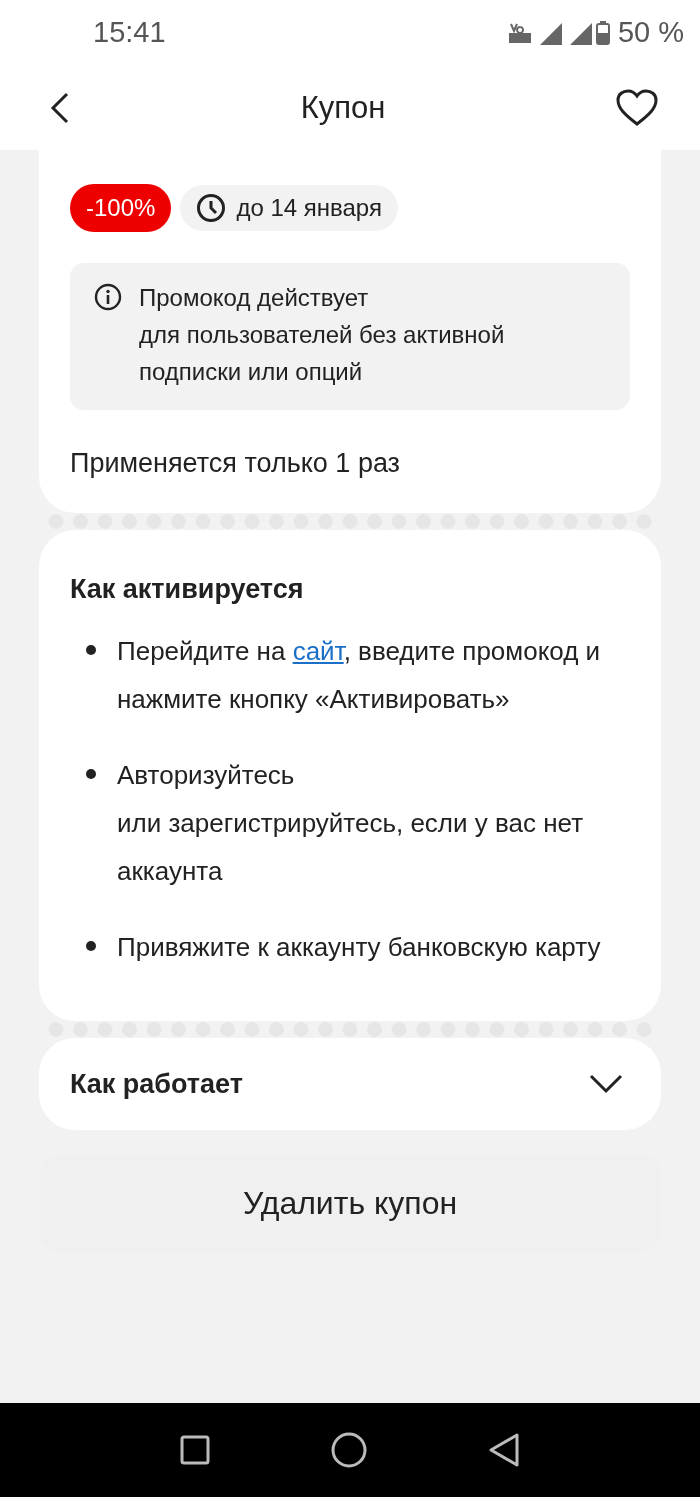 Image resolution: width=700 pixels, height=1497 pixels. I want to click on recent-apps-icon, so click(195, 1450).